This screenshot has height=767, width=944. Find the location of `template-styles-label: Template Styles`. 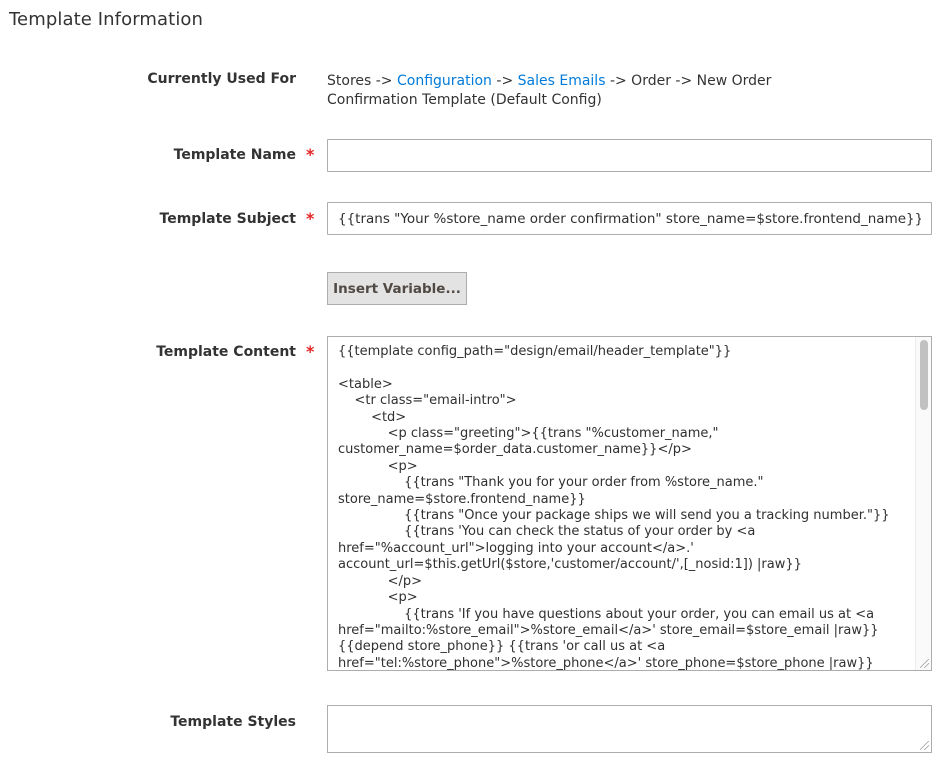

template-styles-label: Template Styles is located at coordinates (233, 722).